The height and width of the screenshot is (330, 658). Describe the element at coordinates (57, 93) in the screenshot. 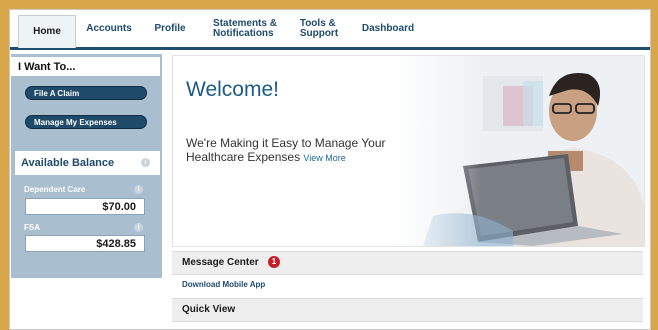

I see `file-a-claim-label: File A Claim` at that location.